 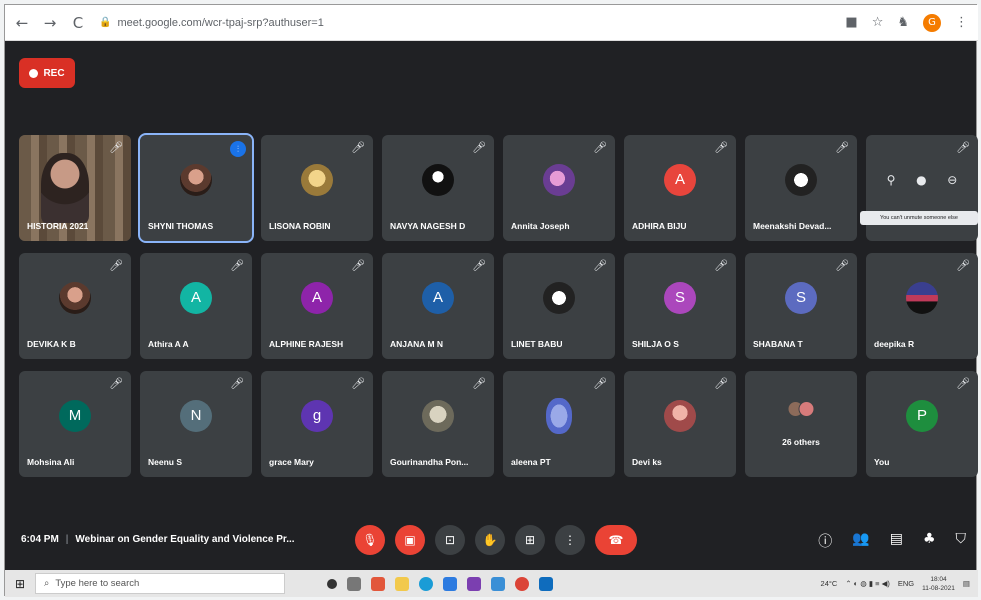 What do you see at coordinates (51, 462) in the screenshot?
I see `participant-name: Mohsina Ali` at bounding box center [51, 462].